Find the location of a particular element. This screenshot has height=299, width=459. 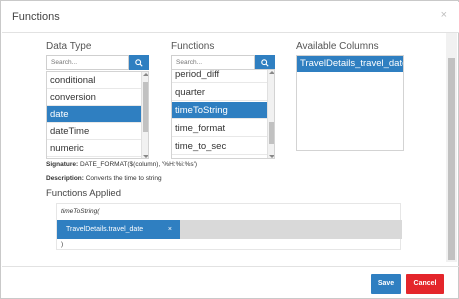

data-type-item-conversion: conversion is located at coordinates (94, 97).